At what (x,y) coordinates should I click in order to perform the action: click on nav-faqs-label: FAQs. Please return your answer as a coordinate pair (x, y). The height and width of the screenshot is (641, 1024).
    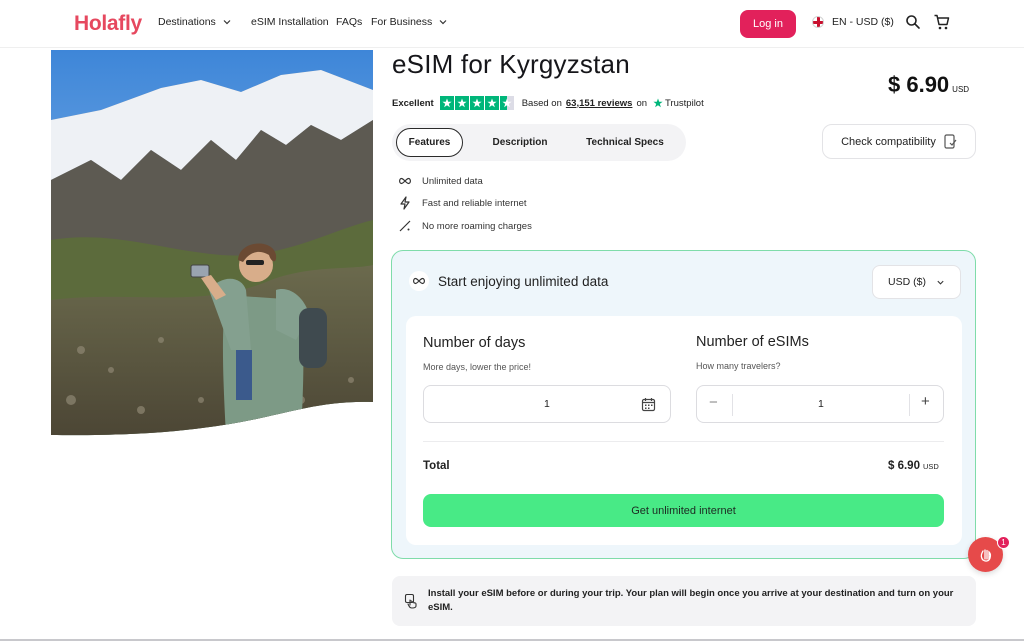
    Looking at the image, I should click on (349, 22).